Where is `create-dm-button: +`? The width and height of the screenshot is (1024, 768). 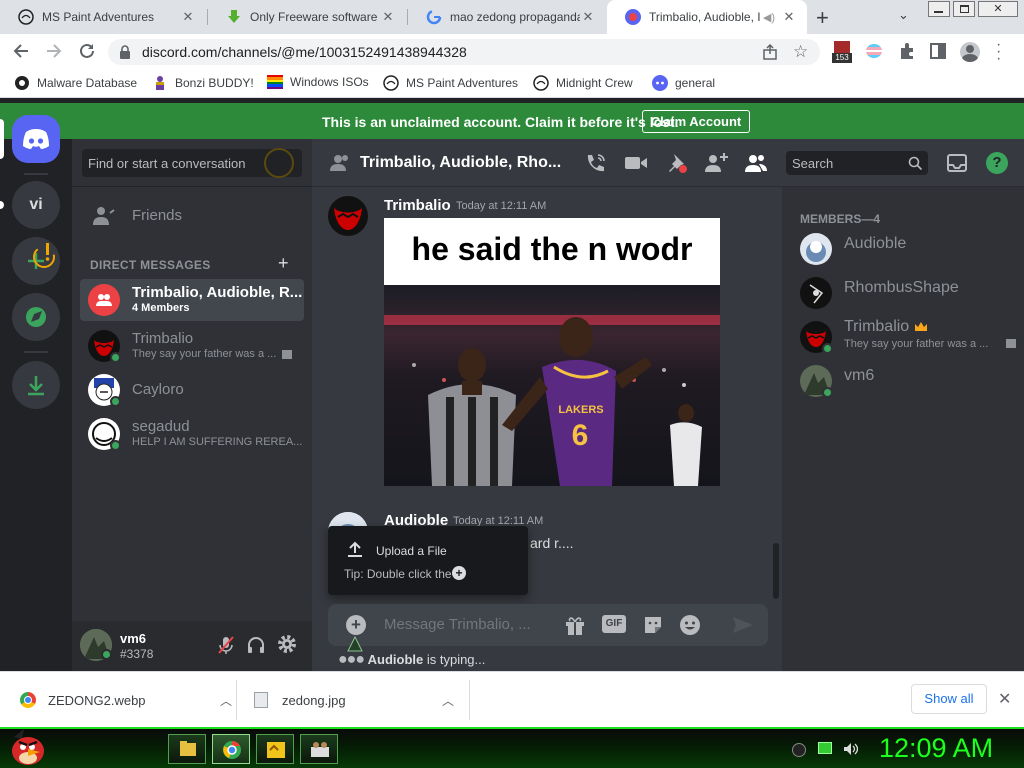
create-dm-button: + is located at coordinates (283, 263).